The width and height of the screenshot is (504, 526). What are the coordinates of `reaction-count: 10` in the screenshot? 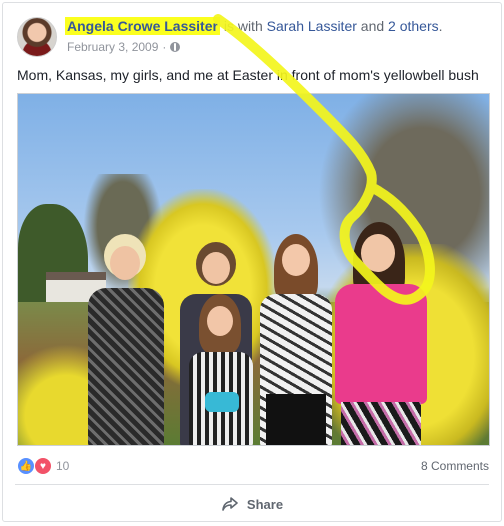 It's located at (63, 466).